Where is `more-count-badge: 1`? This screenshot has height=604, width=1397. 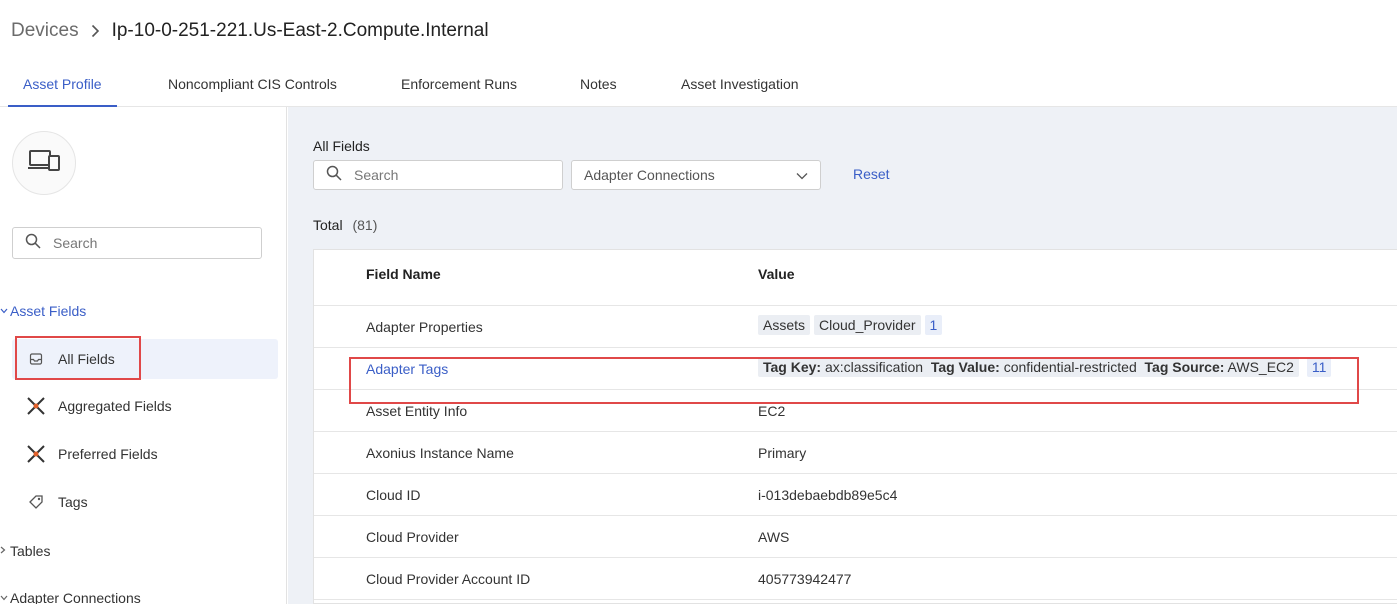 more-count-badge: 1 is located at coordinates (933, 325).